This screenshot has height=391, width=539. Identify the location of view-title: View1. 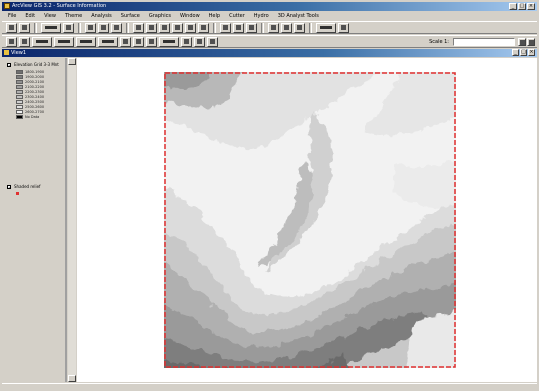
(19, 53).